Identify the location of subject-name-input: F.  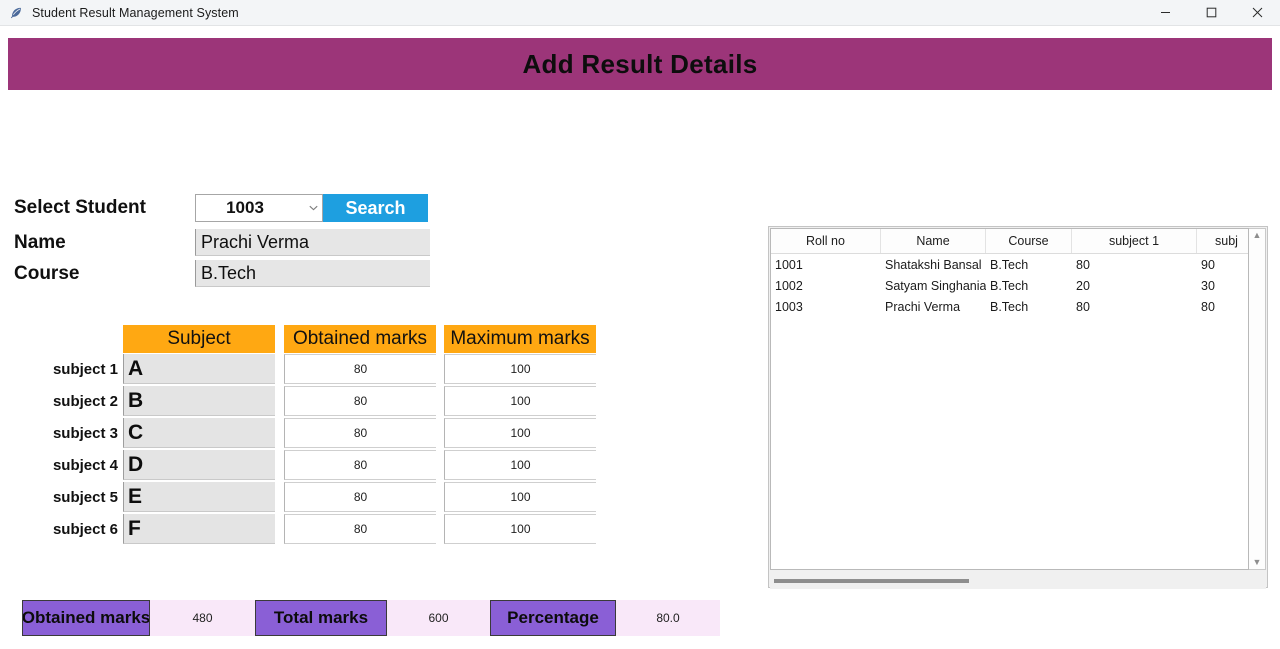
(199, 529).